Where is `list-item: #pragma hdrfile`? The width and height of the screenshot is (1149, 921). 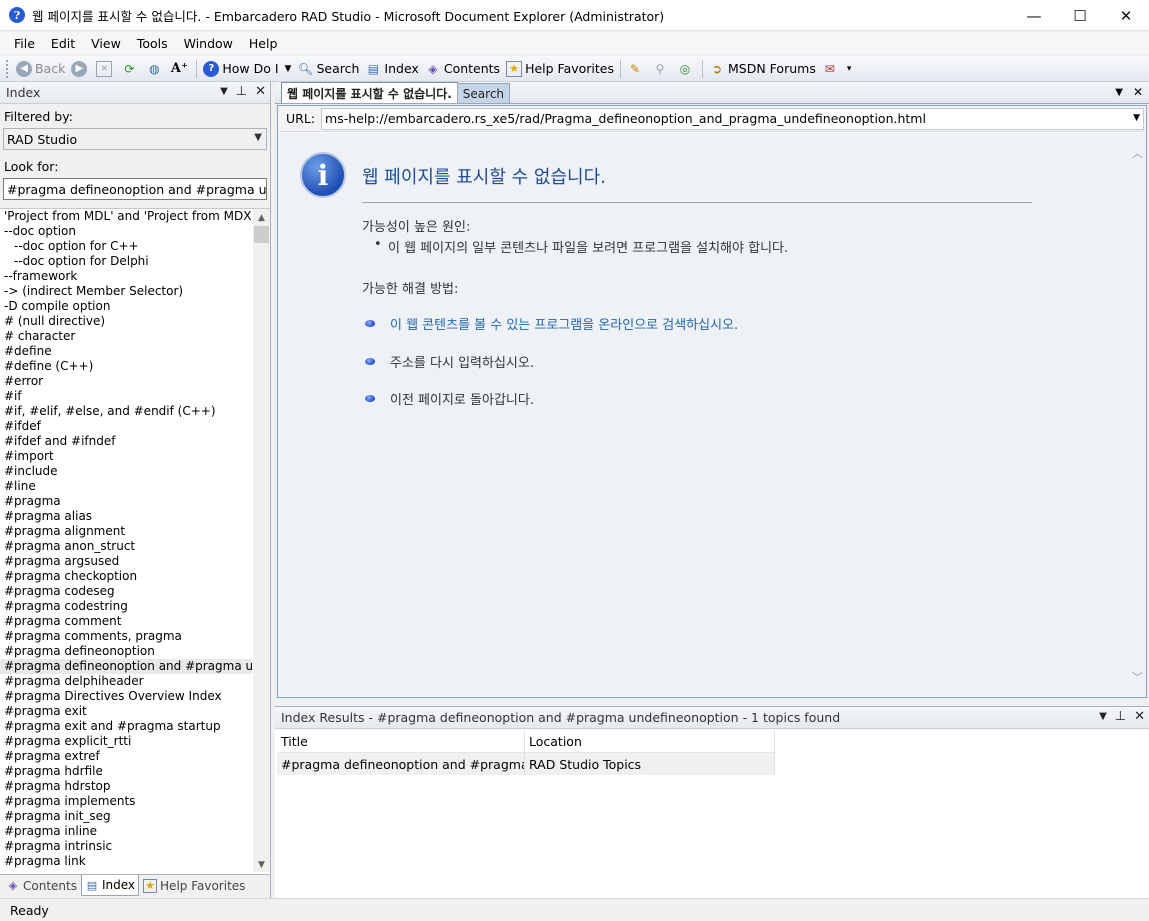
list-item: #pragma hdrfile is located at coordinates (126, 771).